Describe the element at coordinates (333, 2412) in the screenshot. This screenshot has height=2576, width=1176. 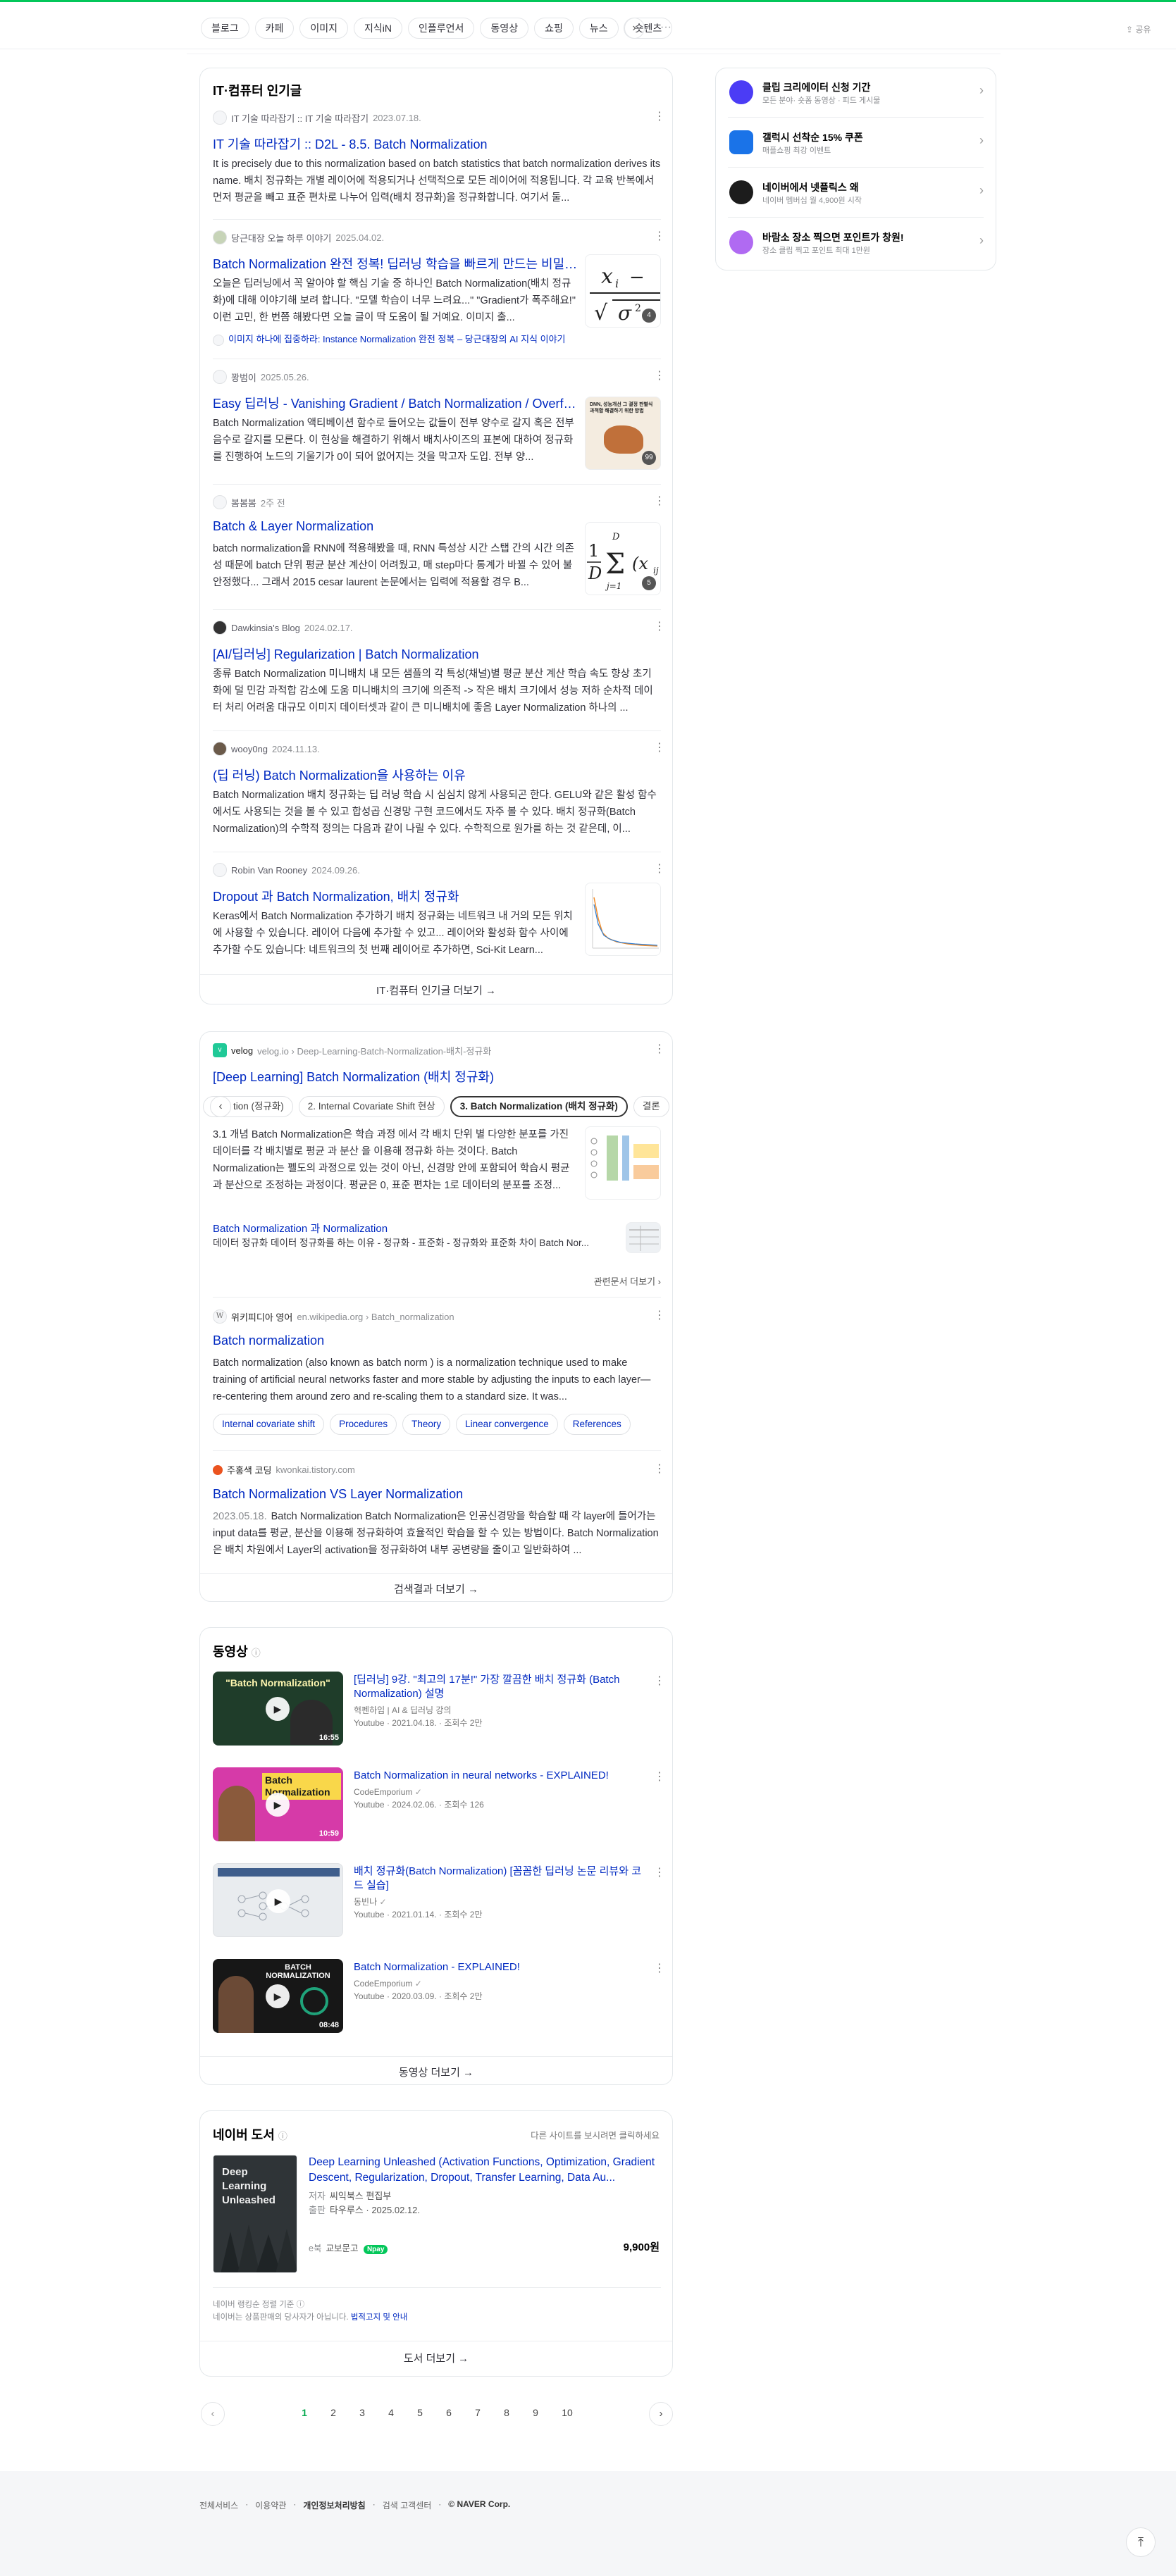
I see `page-2: 2` at that location.